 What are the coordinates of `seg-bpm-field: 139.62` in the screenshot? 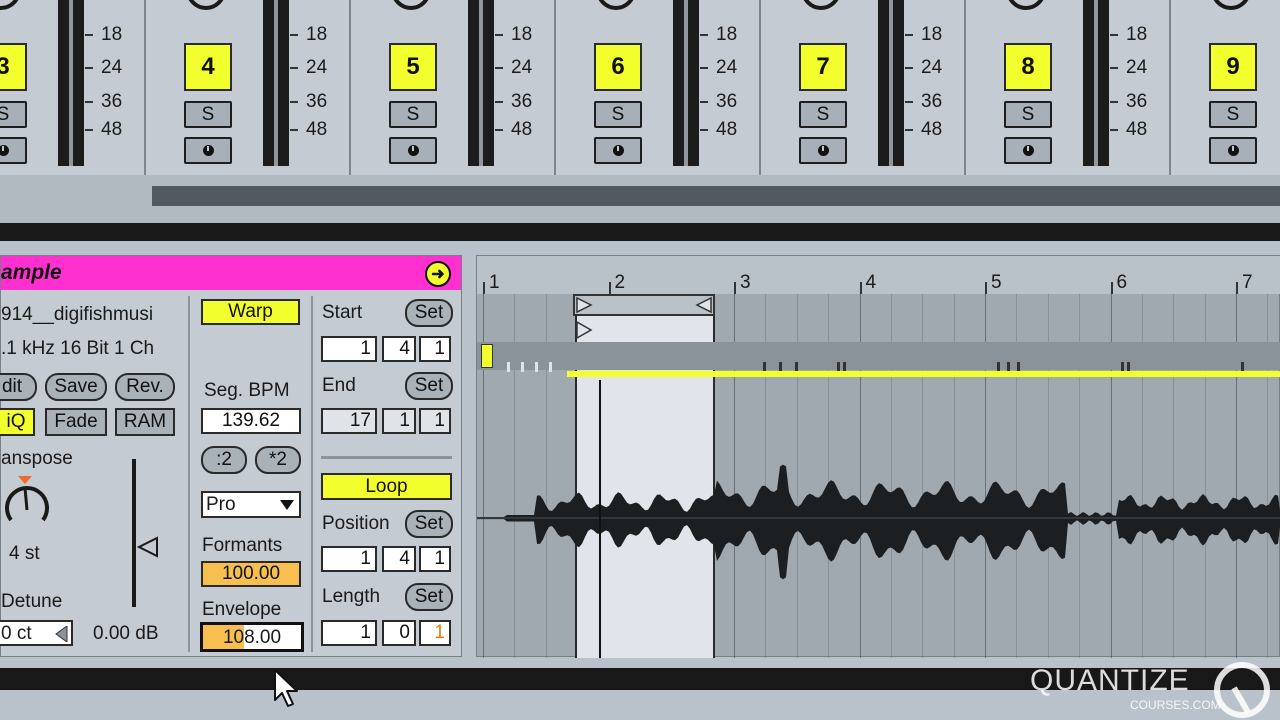 It's located at (251, 421).